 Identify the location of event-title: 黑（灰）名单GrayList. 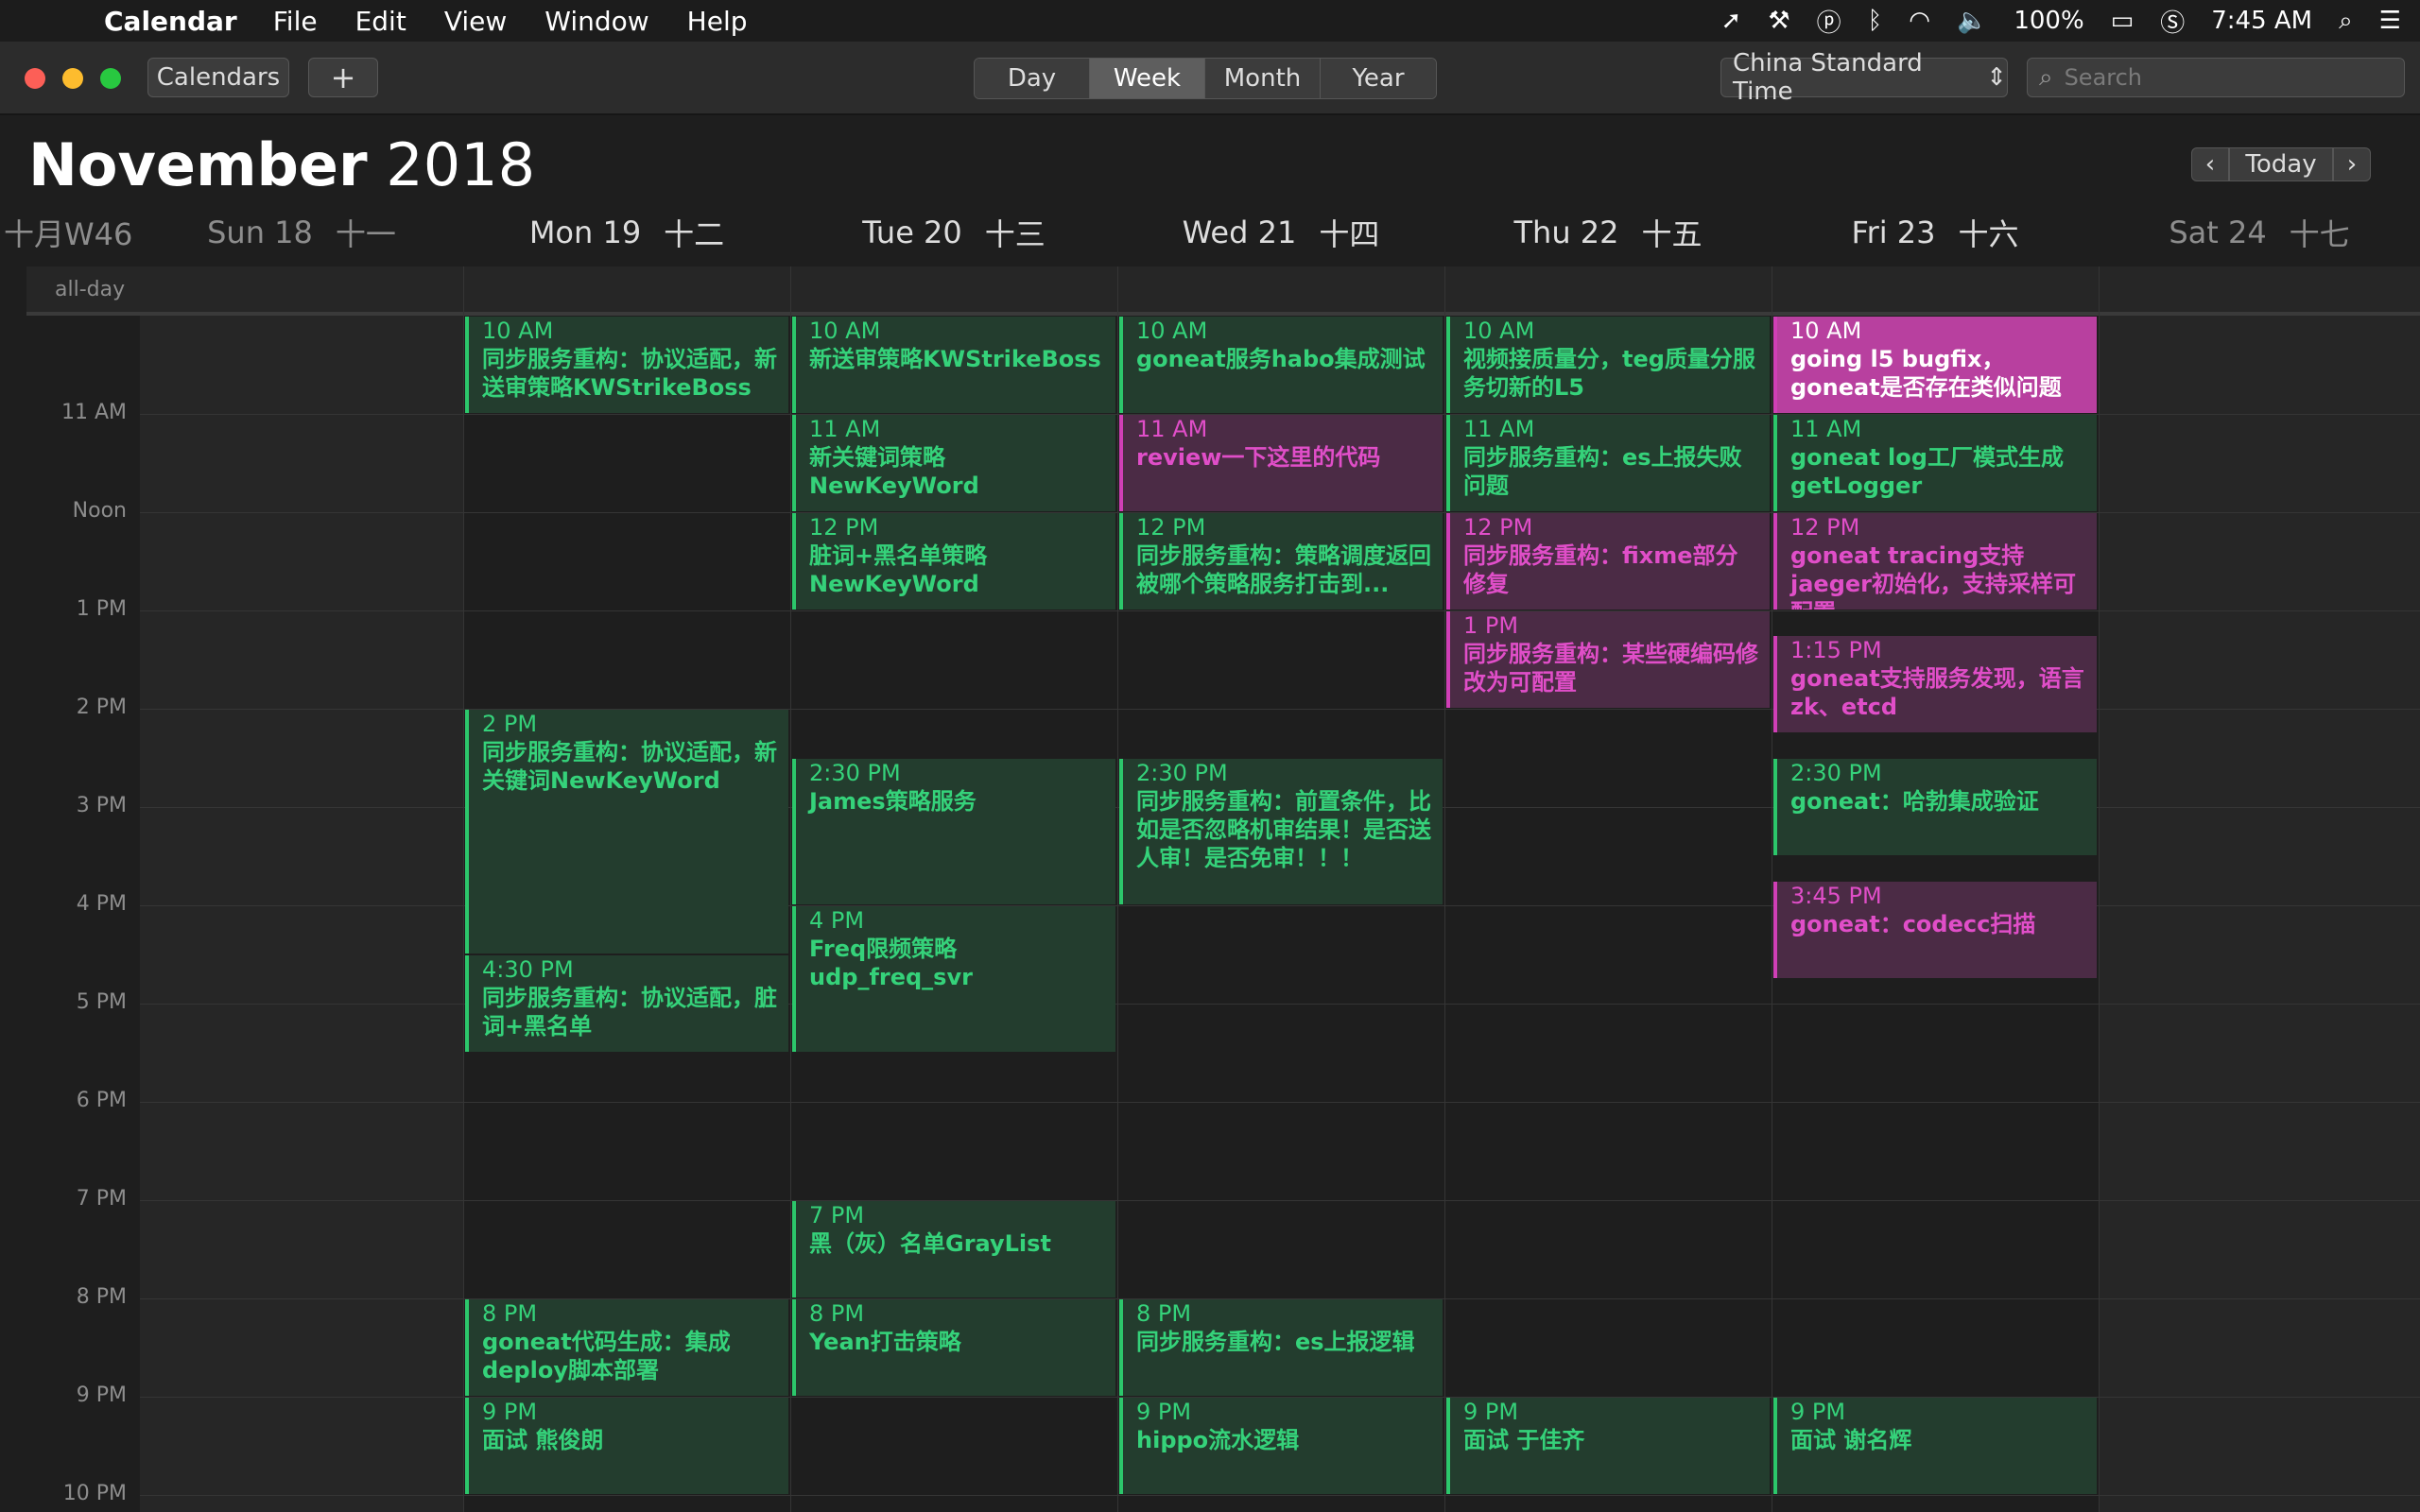
(930, 1243).